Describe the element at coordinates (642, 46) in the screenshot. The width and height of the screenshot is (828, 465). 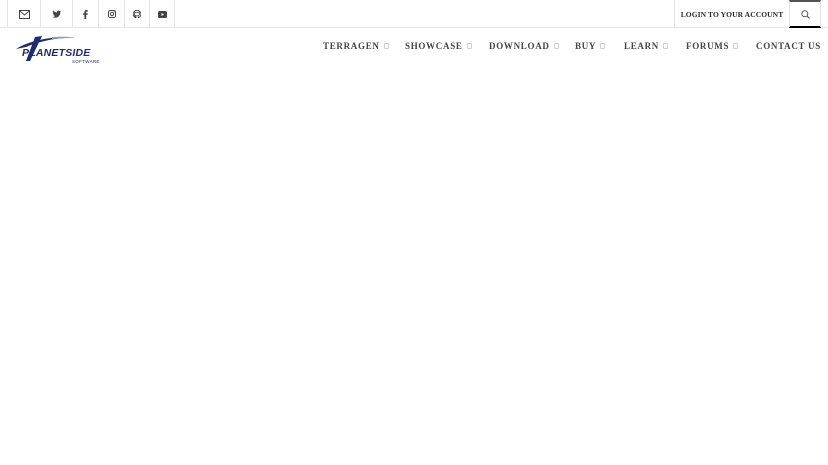
I see `nav-item-label: LEARN` at that location.